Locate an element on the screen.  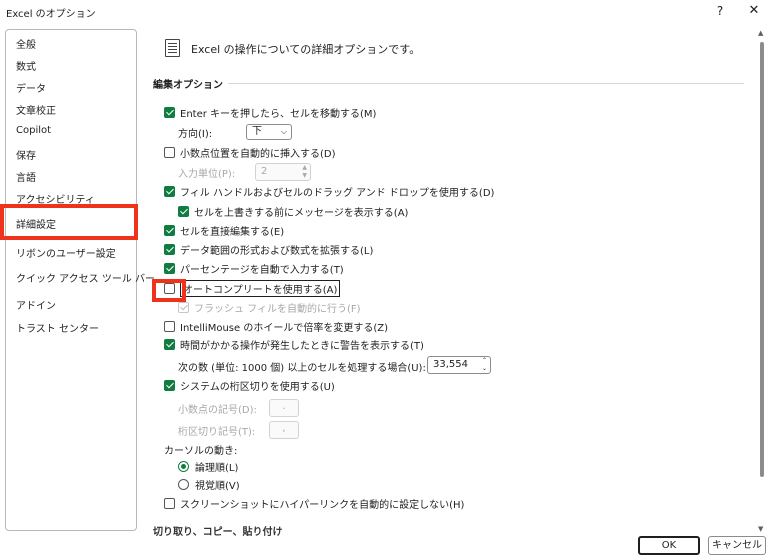
fill-handle-label: フィル ハンドルおよびセルのドラッグ アンド ドロップを使用する(D) is located at coordinates (337, 193).